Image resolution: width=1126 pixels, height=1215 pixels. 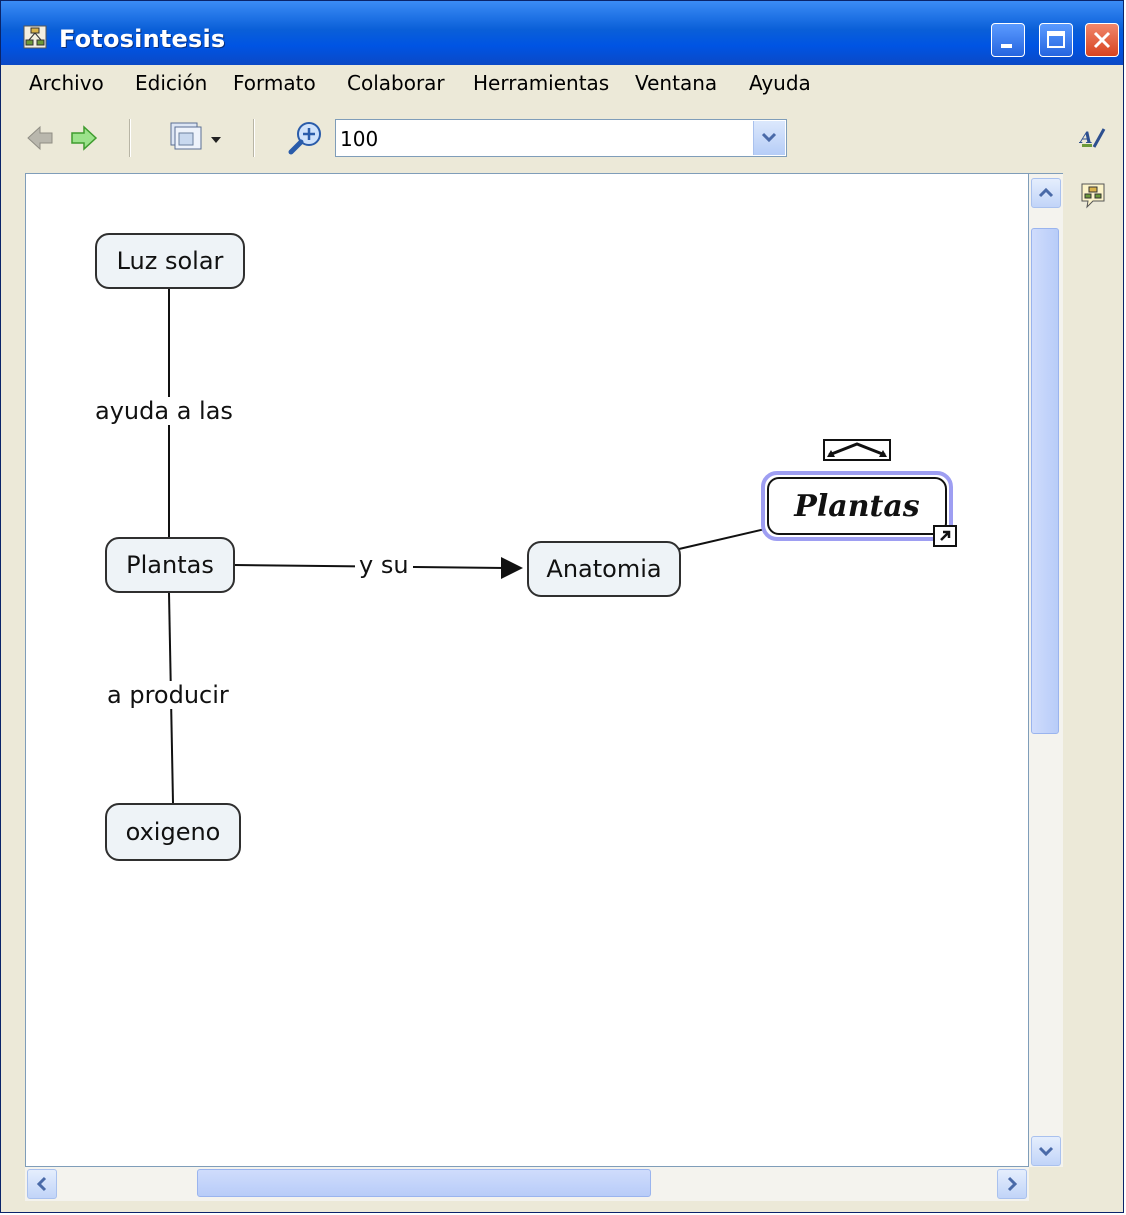 What do you see at coordinates (170, 565) in the screenshot?
I see `concept-plantas: Plantas` at bounding box center [170, 565].